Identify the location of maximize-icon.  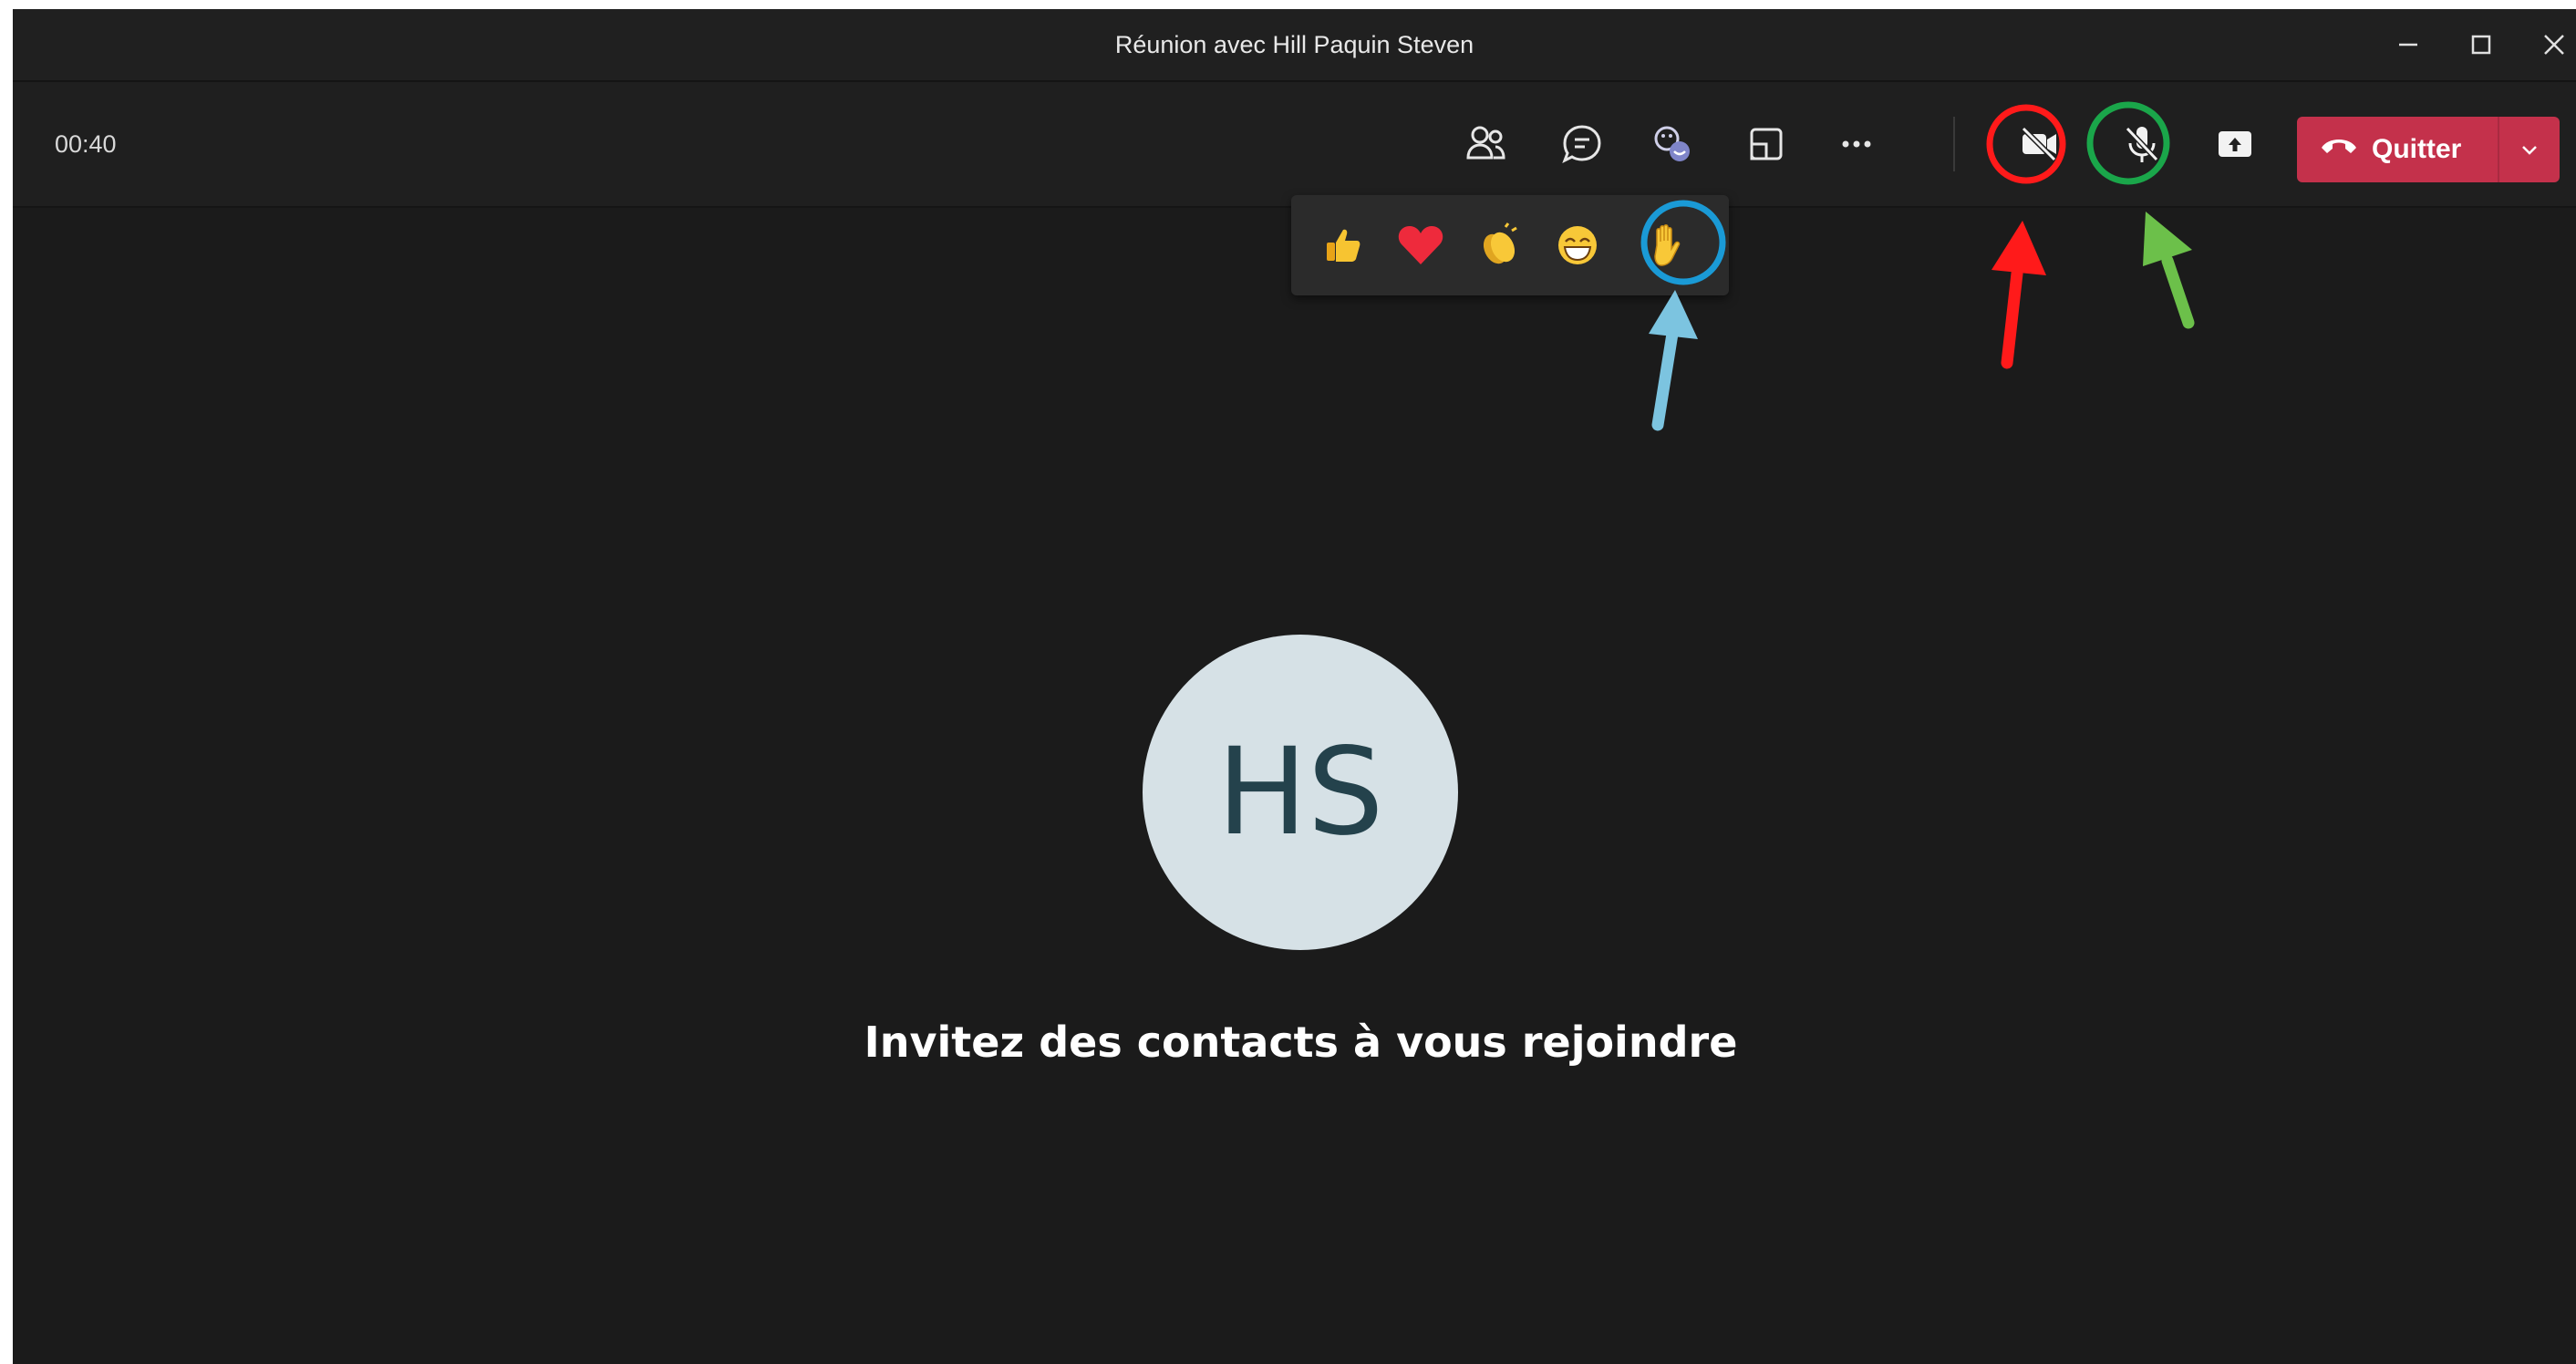
(2481, 44).